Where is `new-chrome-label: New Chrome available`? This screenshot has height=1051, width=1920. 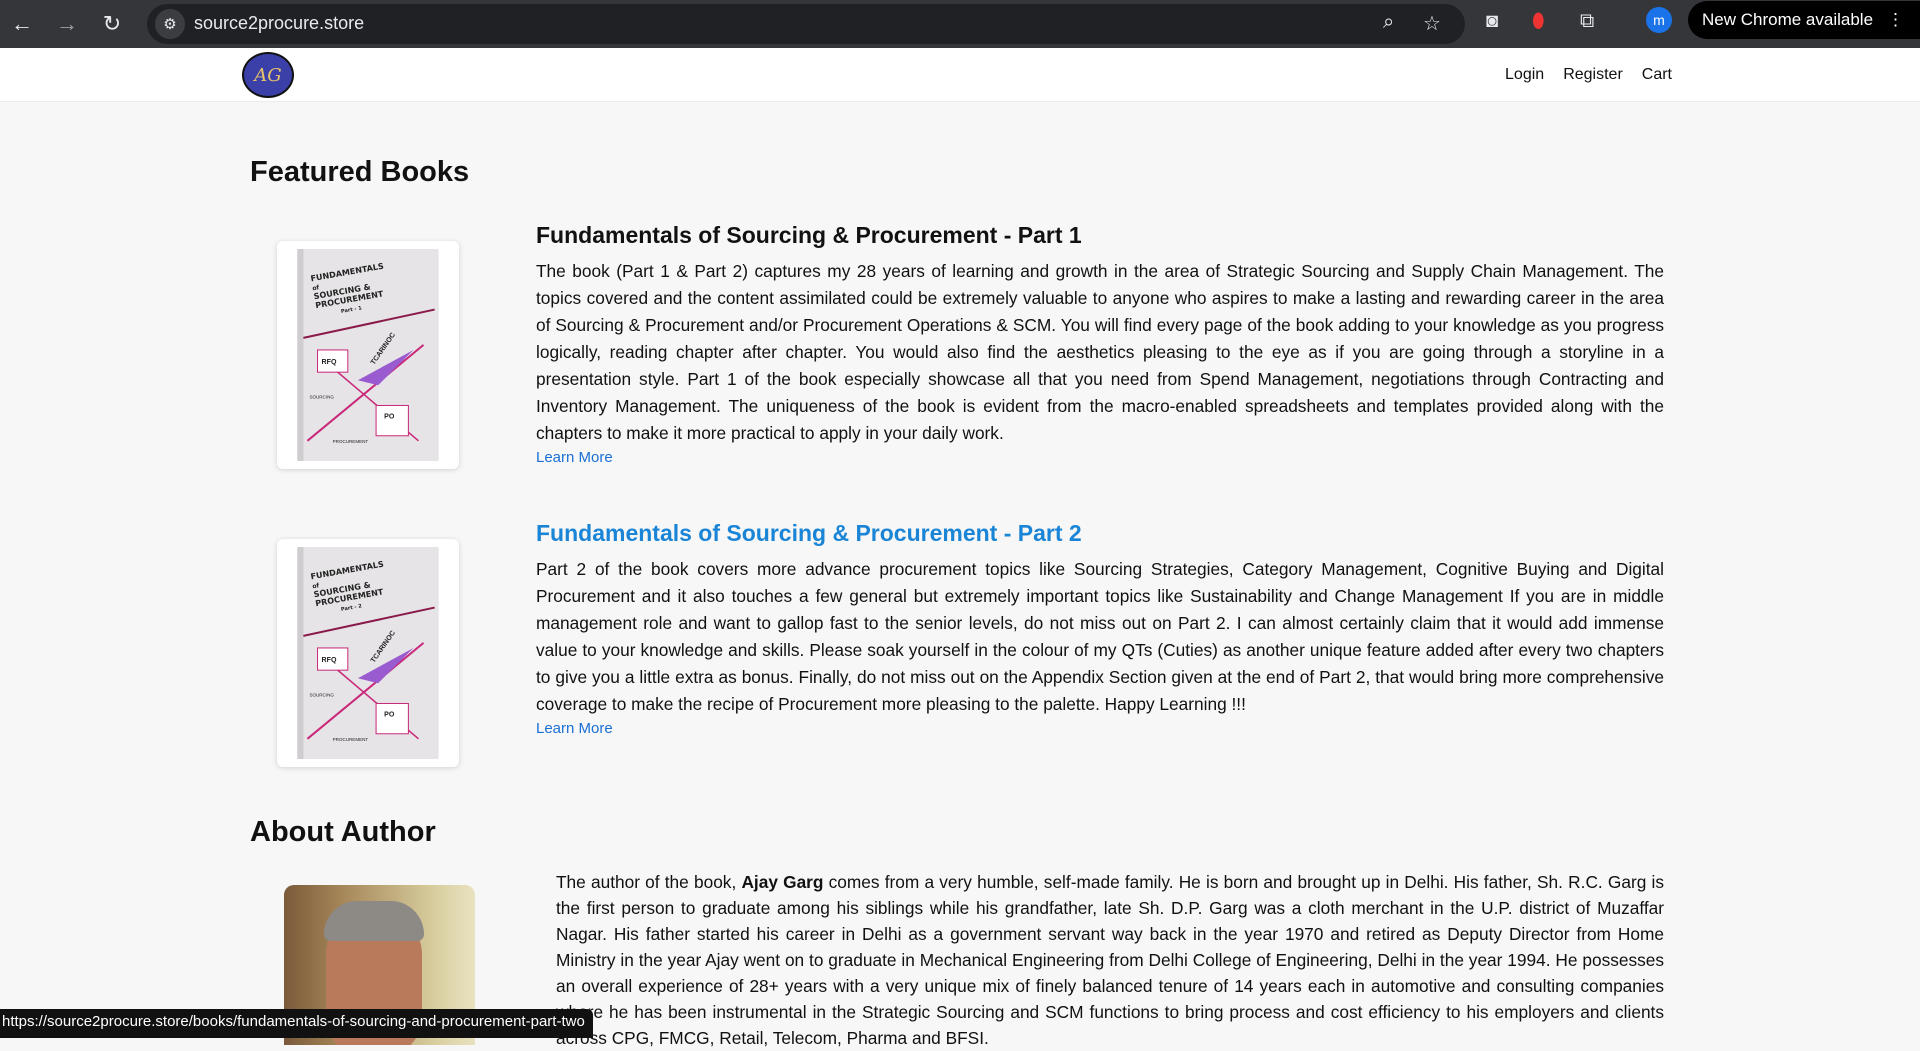
new-chrome-label: New Chrome available is located at coordinates (1788, 19).